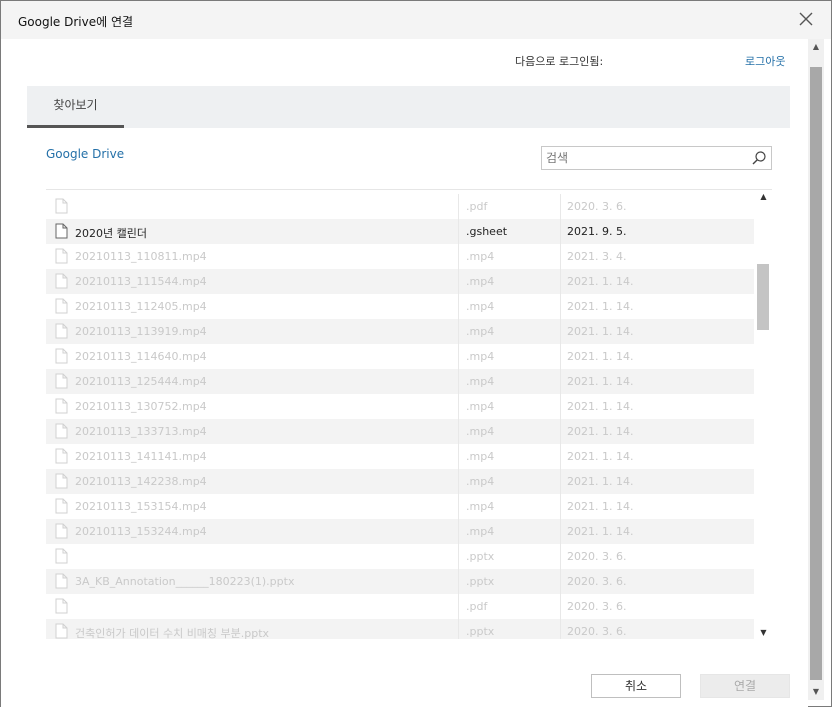  Describe the element at coordinates (816, 373) in the screenshot. I see `dialog-scrollbar-thumb` at that location.